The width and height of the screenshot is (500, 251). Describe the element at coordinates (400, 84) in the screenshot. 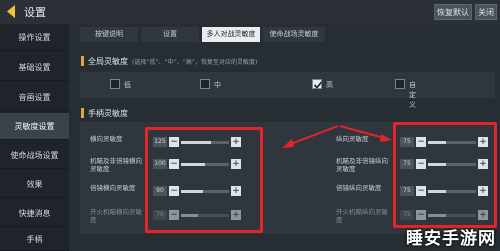

I see `radio-box-custom` at that location.